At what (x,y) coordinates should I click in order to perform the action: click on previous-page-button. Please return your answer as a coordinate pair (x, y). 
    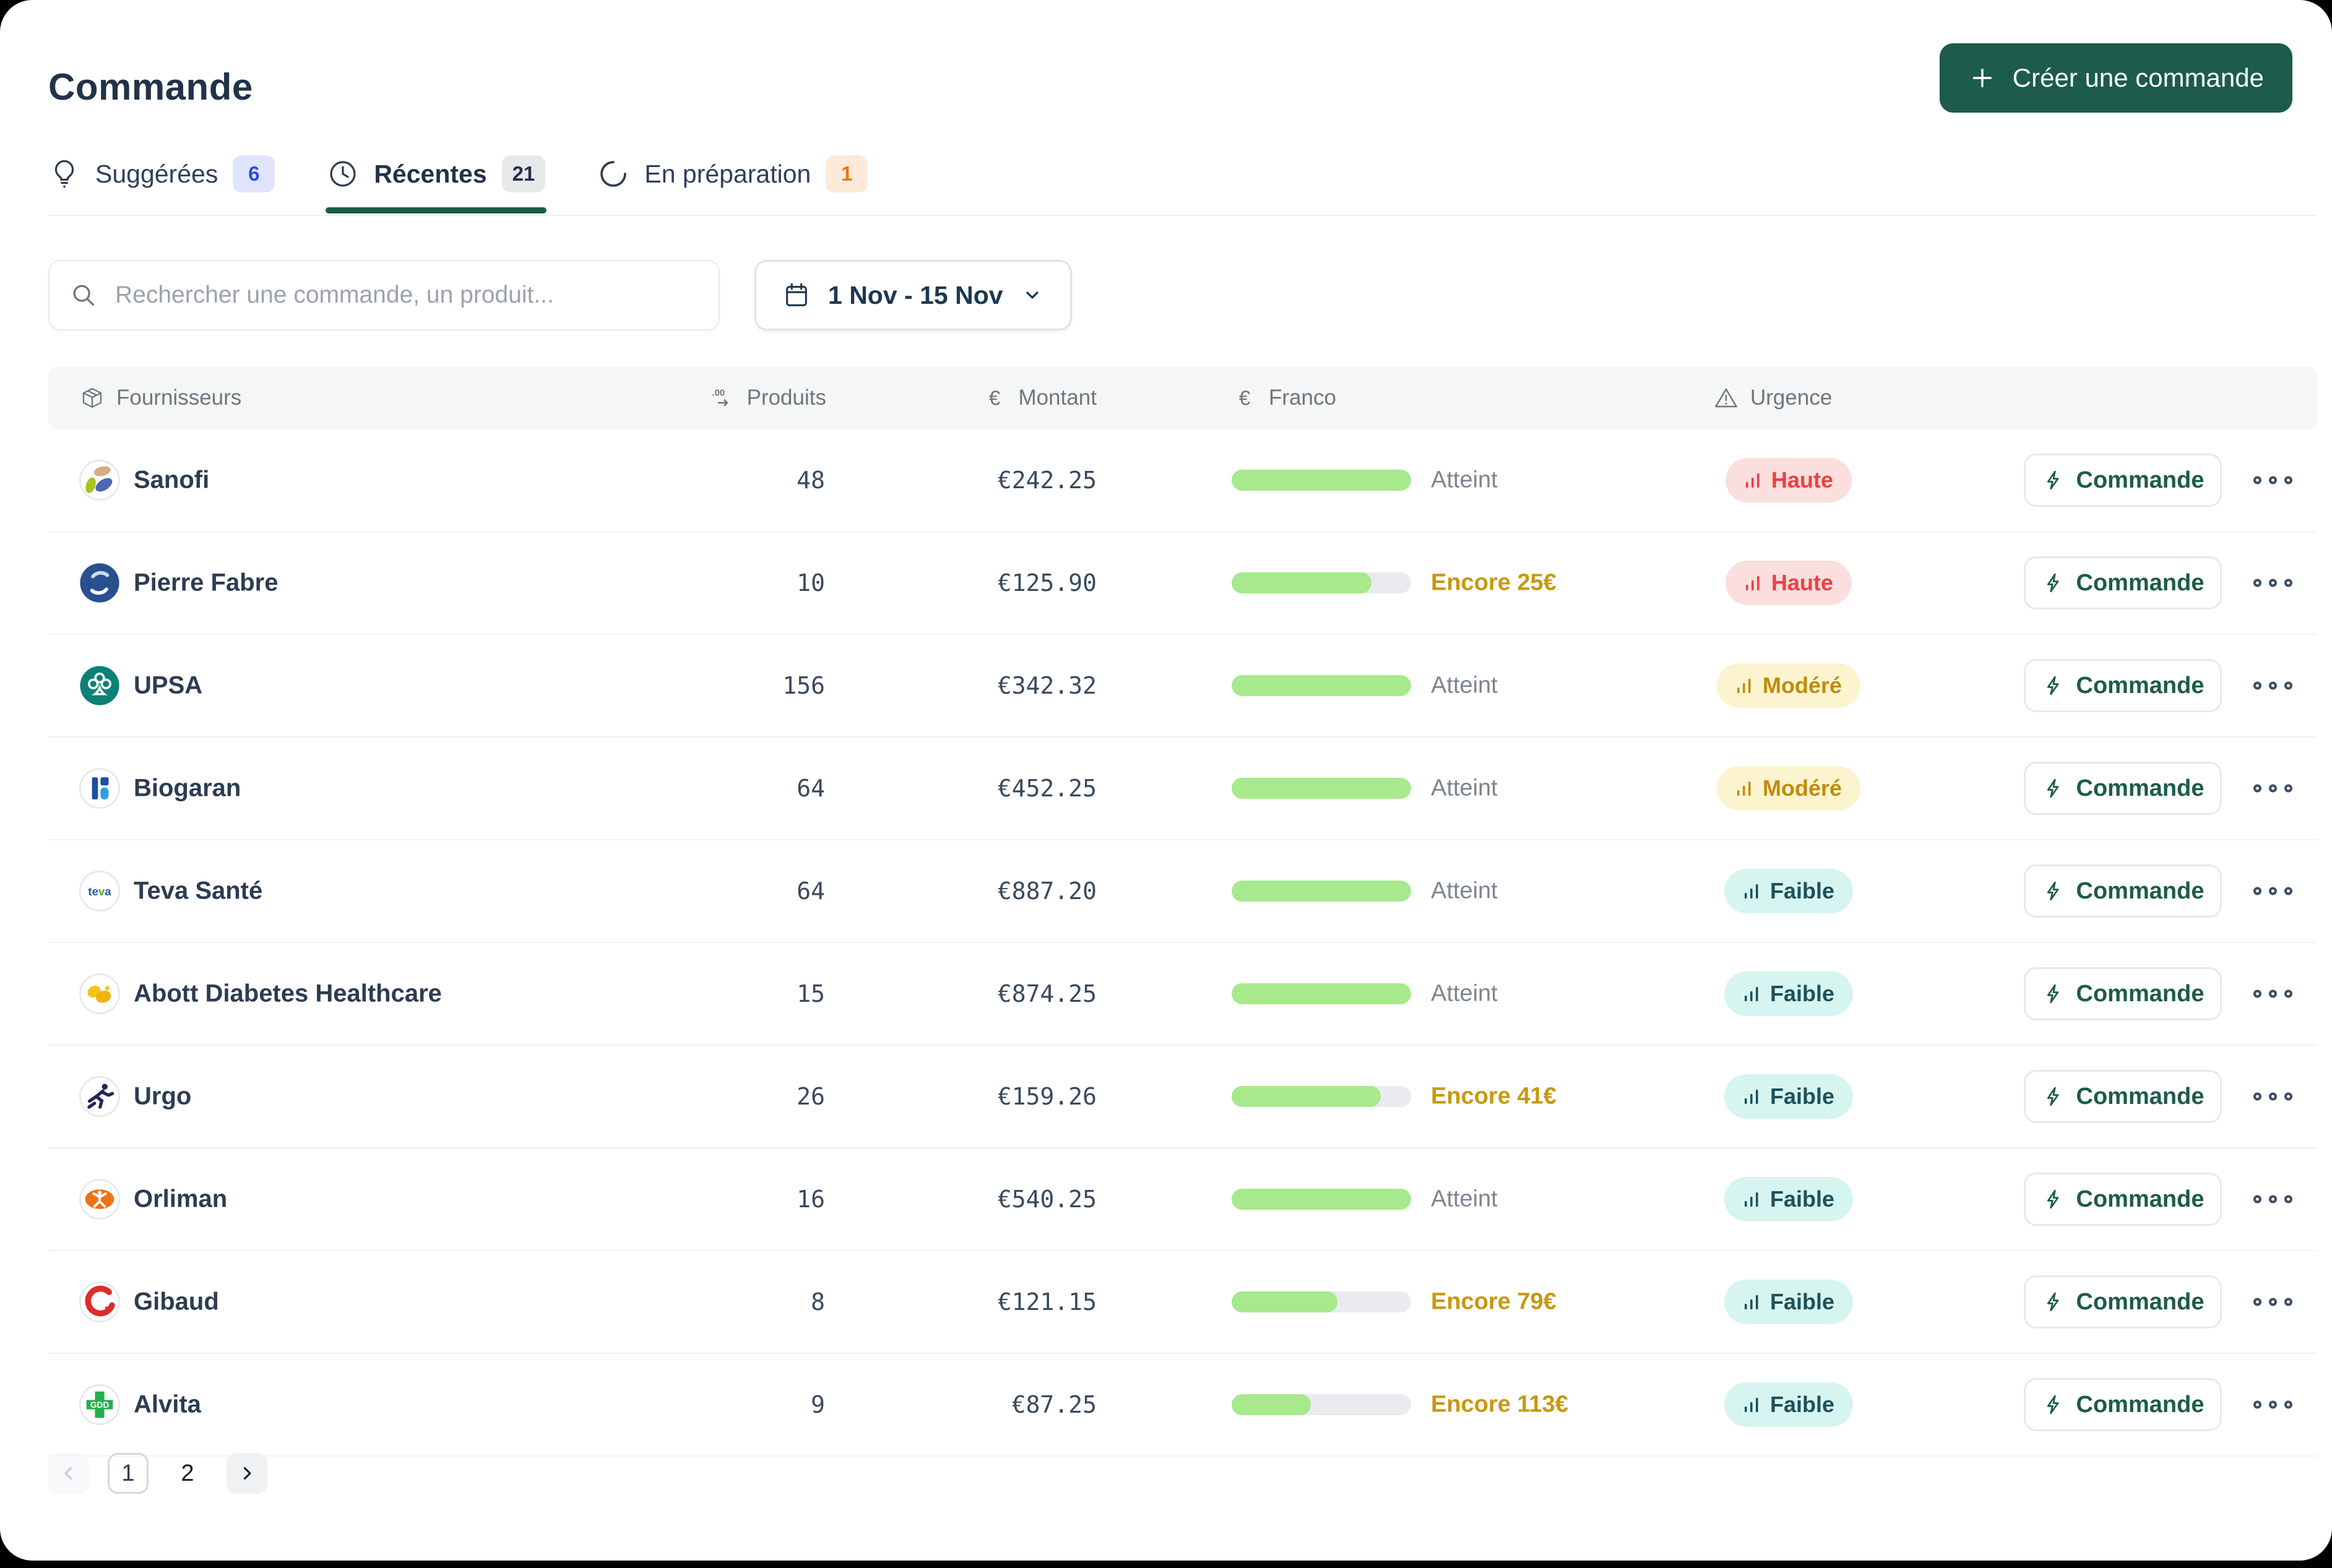
    Looking at the image, I should click on (68, 1473).